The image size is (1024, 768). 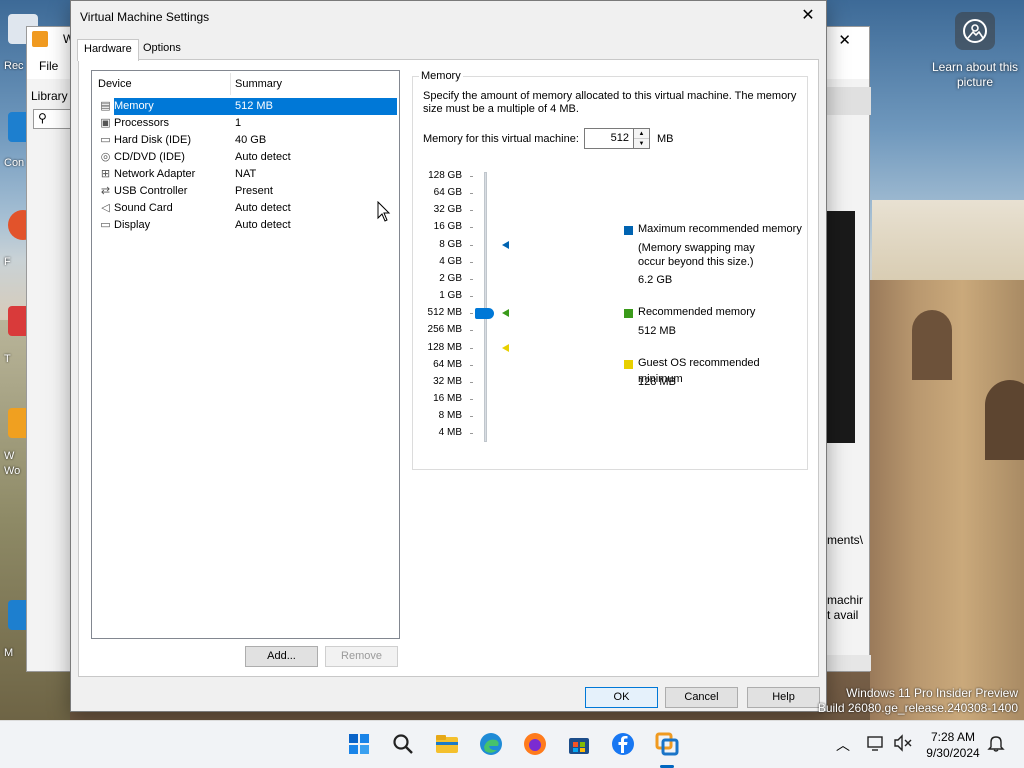 I want to click on edge-icon, so click(x=491, y=744).